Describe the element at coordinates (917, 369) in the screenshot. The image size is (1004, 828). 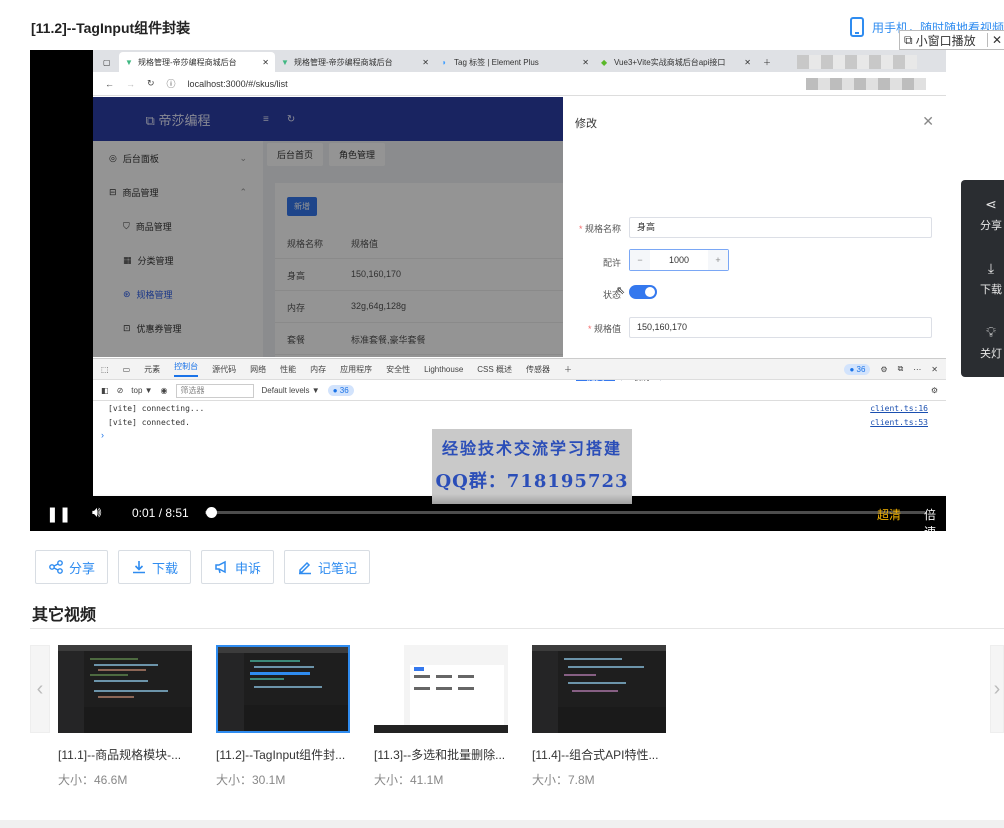
I see `more-icon: ⋯` at that location.